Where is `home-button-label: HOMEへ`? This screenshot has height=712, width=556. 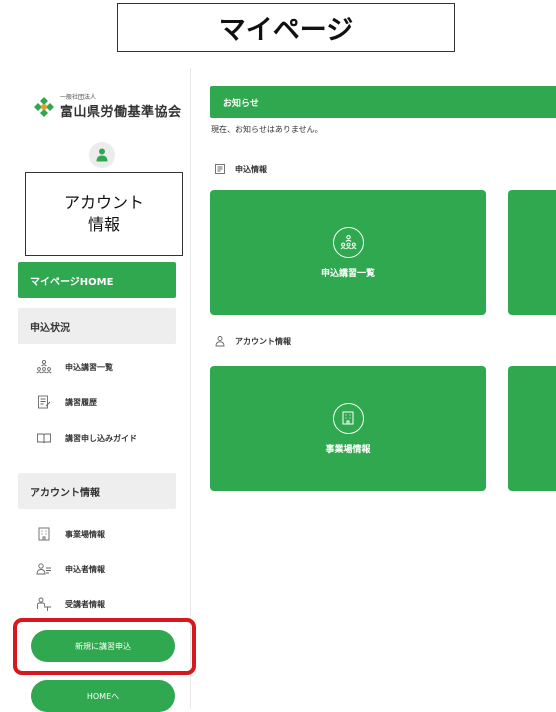
home-button-label: HOMEへ is located at coordinates (103, 696).